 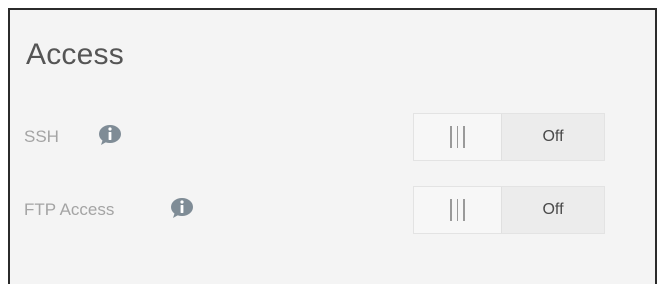 I want to click on ftp-toggle-handle, so click(x=458, y=210).